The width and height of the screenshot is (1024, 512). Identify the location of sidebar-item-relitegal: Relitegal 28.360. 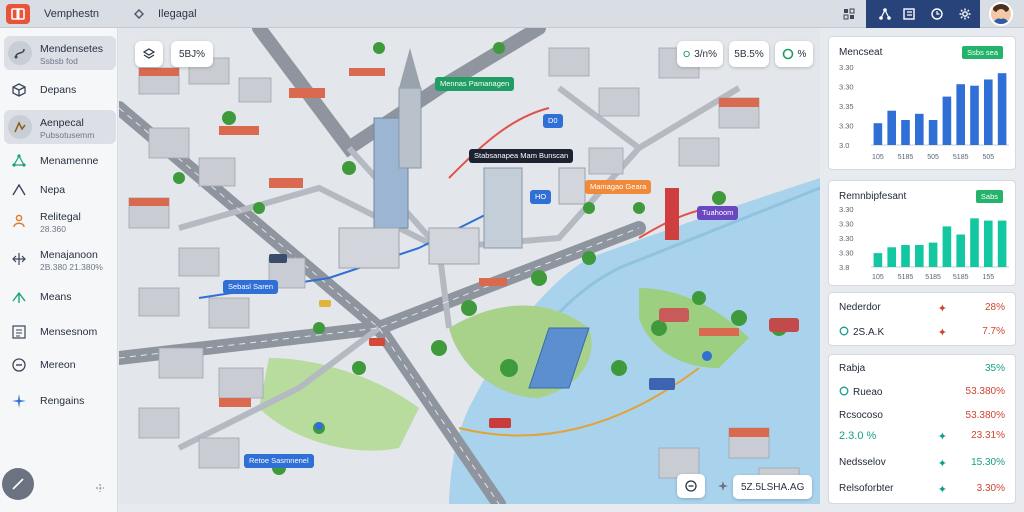
(60, 221).